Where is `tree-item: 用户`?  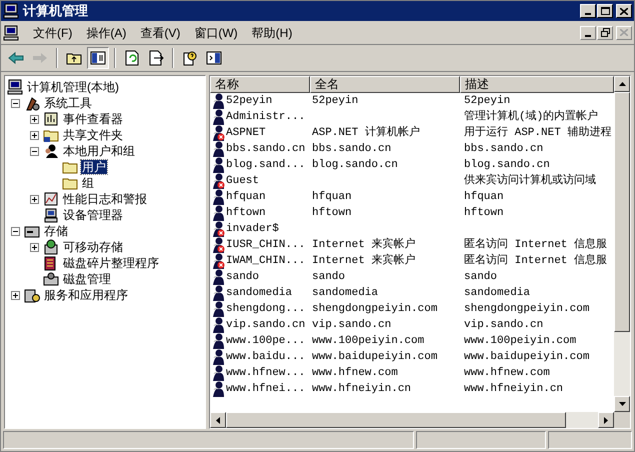 tree-item: 用户 is located at coordinates (94, 167).